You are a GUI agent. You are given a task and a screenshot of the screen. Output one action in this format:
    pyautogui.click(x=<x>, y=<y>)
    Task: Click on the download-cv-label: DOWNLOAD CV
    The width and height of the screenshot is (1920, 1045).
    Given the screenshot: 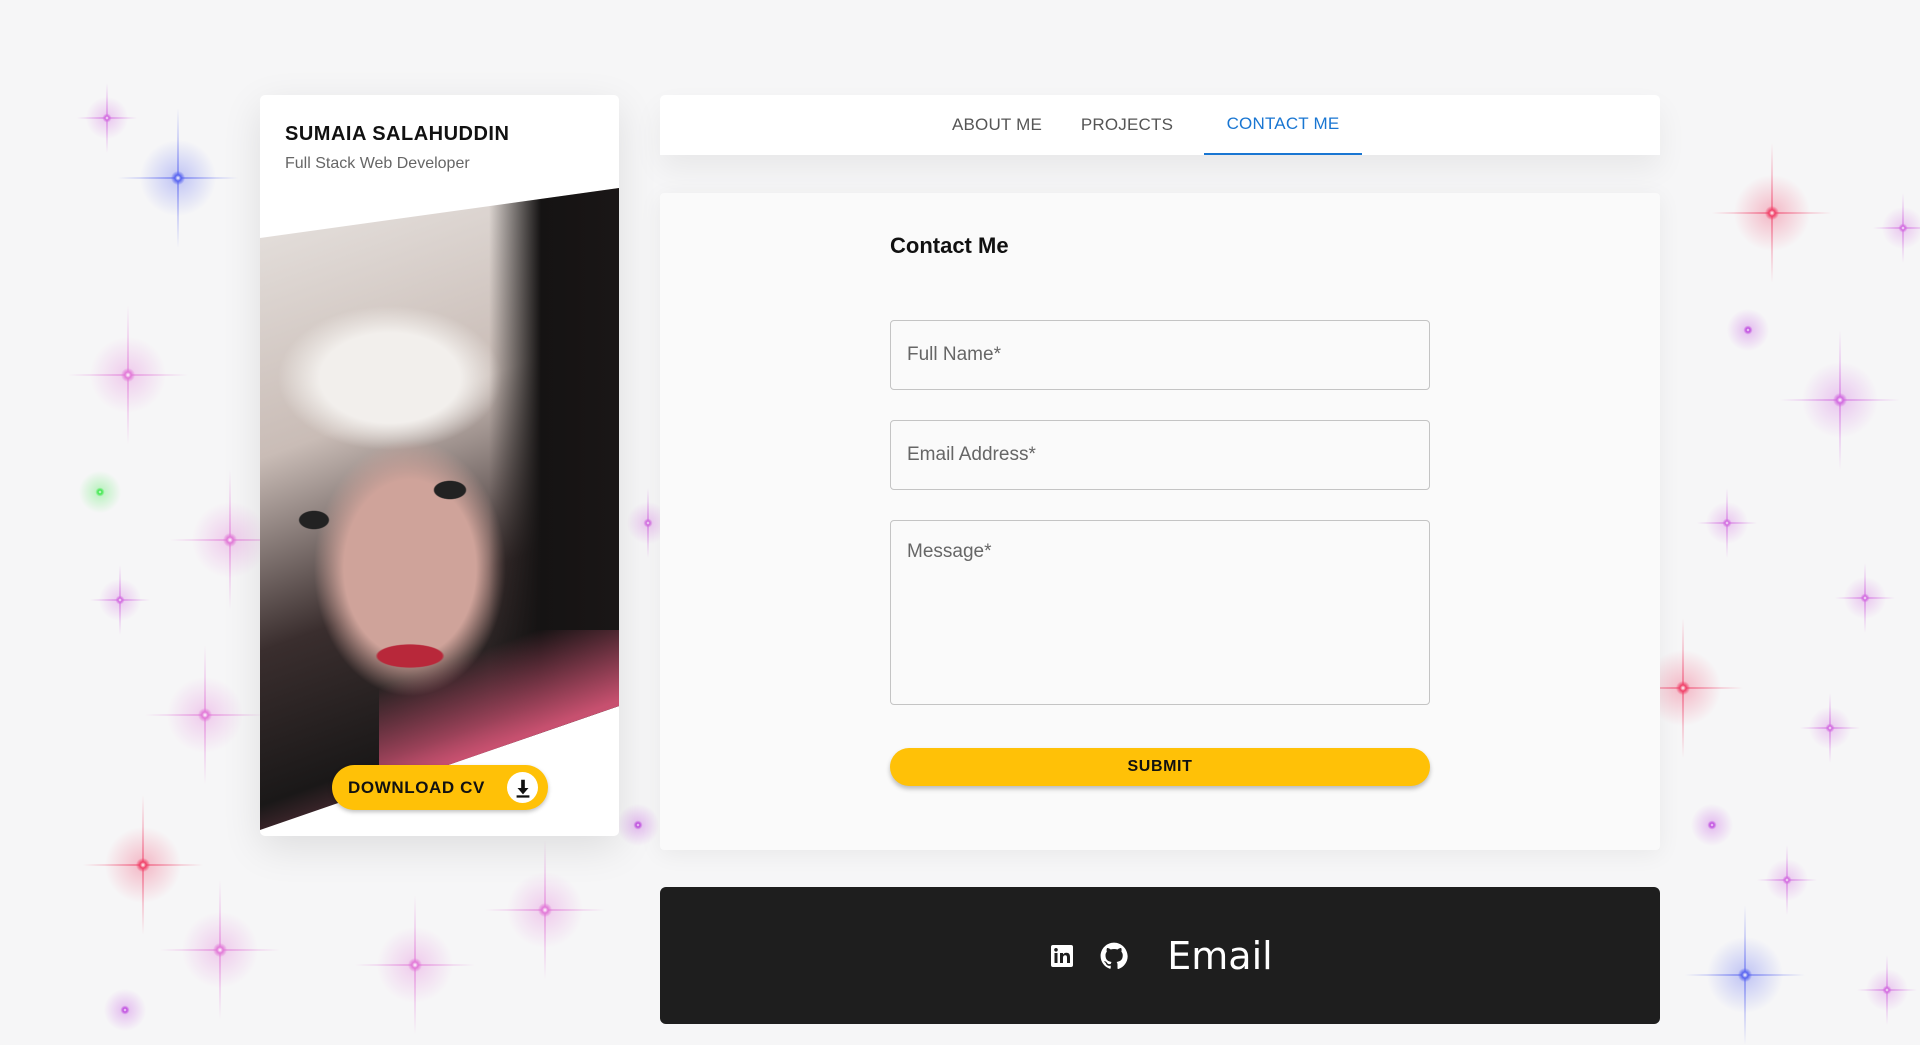 What is the action you would take?
    pyautogui.click(x=416, y=787)
    